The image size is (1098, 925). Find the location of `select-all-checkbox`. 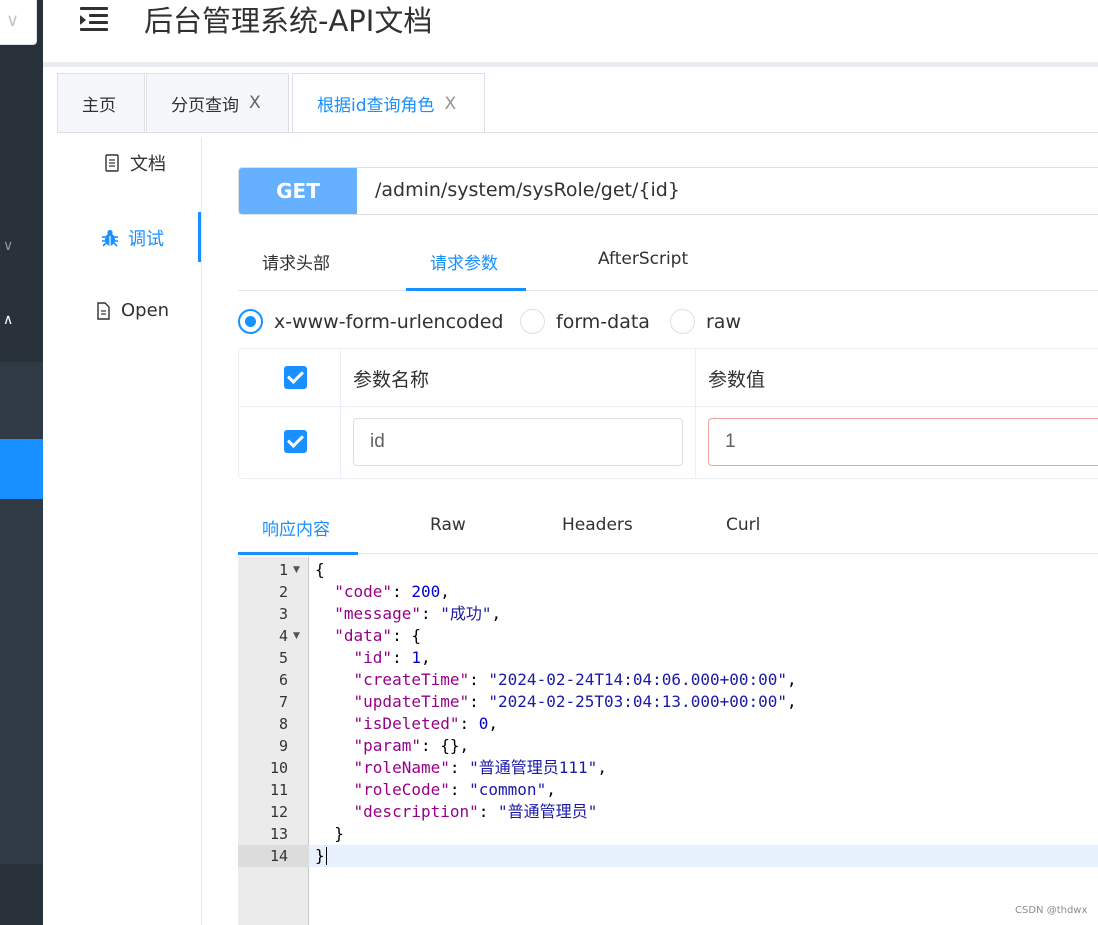

select-all-checkbox is located at coordinates (295, 377).